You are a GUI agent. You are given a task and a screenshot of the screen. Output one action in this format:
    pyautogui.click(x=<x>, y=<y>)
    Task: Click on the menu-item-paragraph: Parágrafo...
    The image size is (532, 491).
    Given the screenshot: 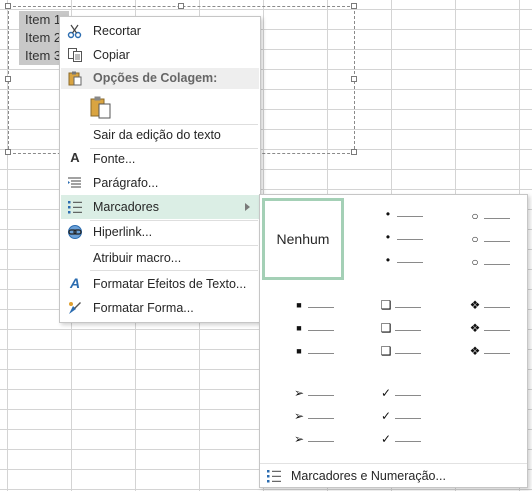 What is the action you would take?
    pyautogui.click(x=160, y=183)
    